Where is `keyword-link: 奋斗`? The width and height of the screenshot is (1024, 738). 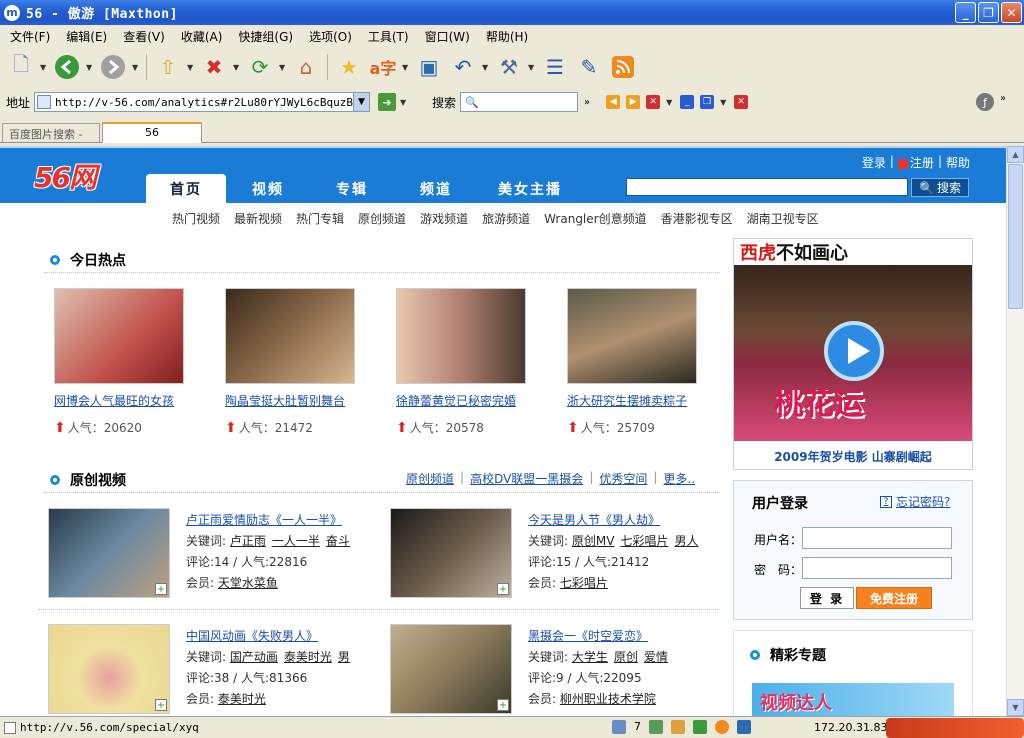 keyword-link: 奋斗 is located at coordinates (338, 541).